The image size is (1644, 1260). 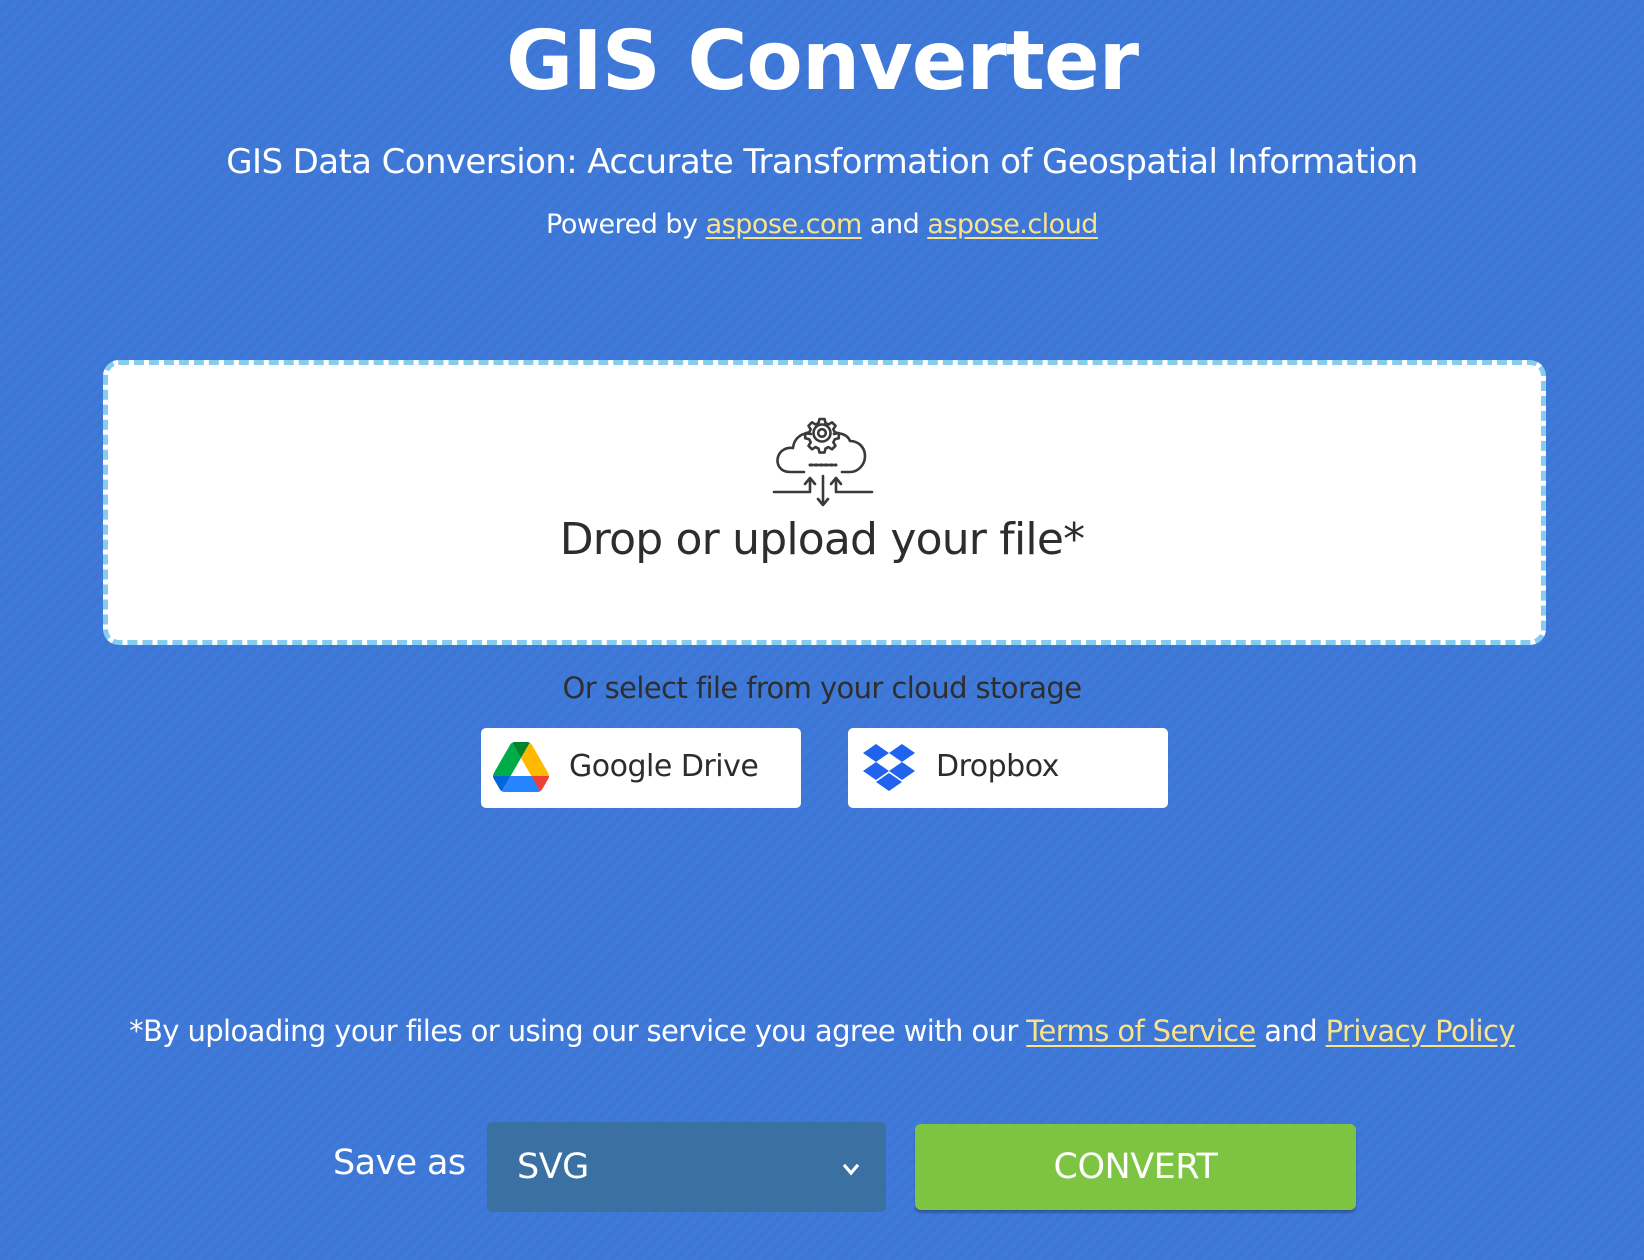 I want to click on google-drive-label: Google Drive, so click(x=664, y=766).